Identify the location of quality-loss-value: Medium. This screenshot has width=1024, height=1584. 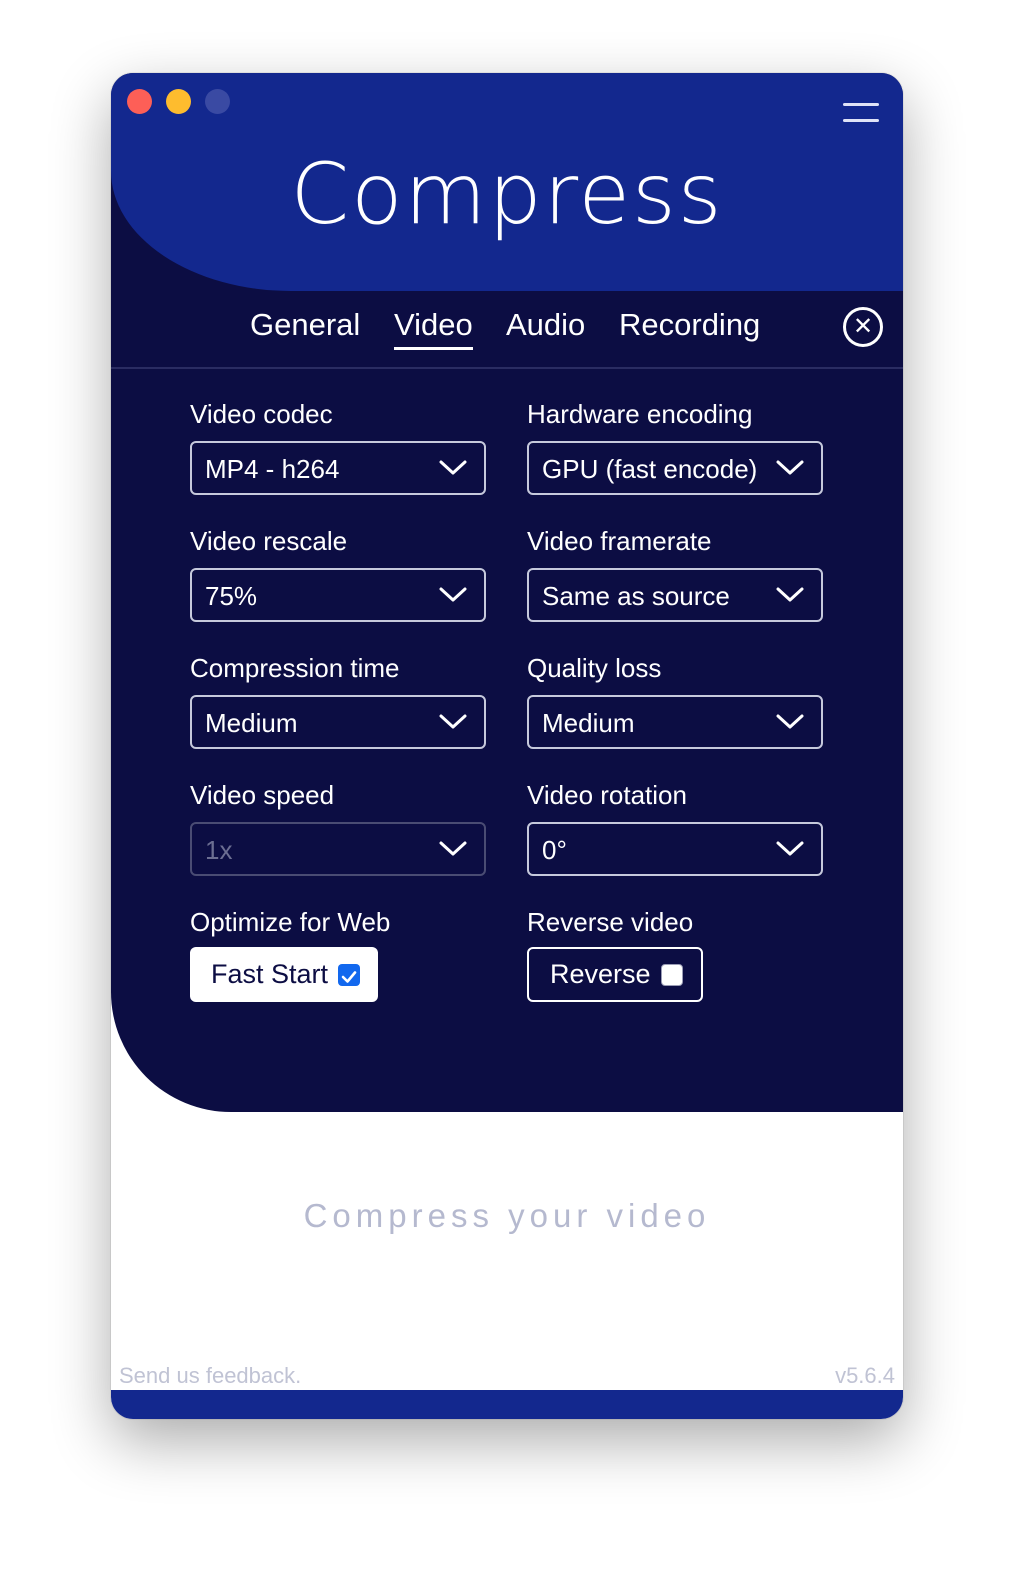
(588, 723).